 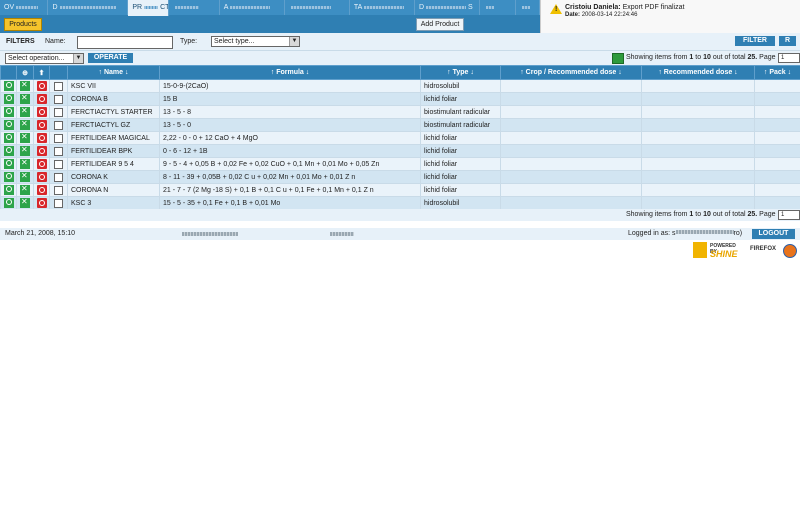 I want to click on tab-4: A, so click(x=252, y=7).